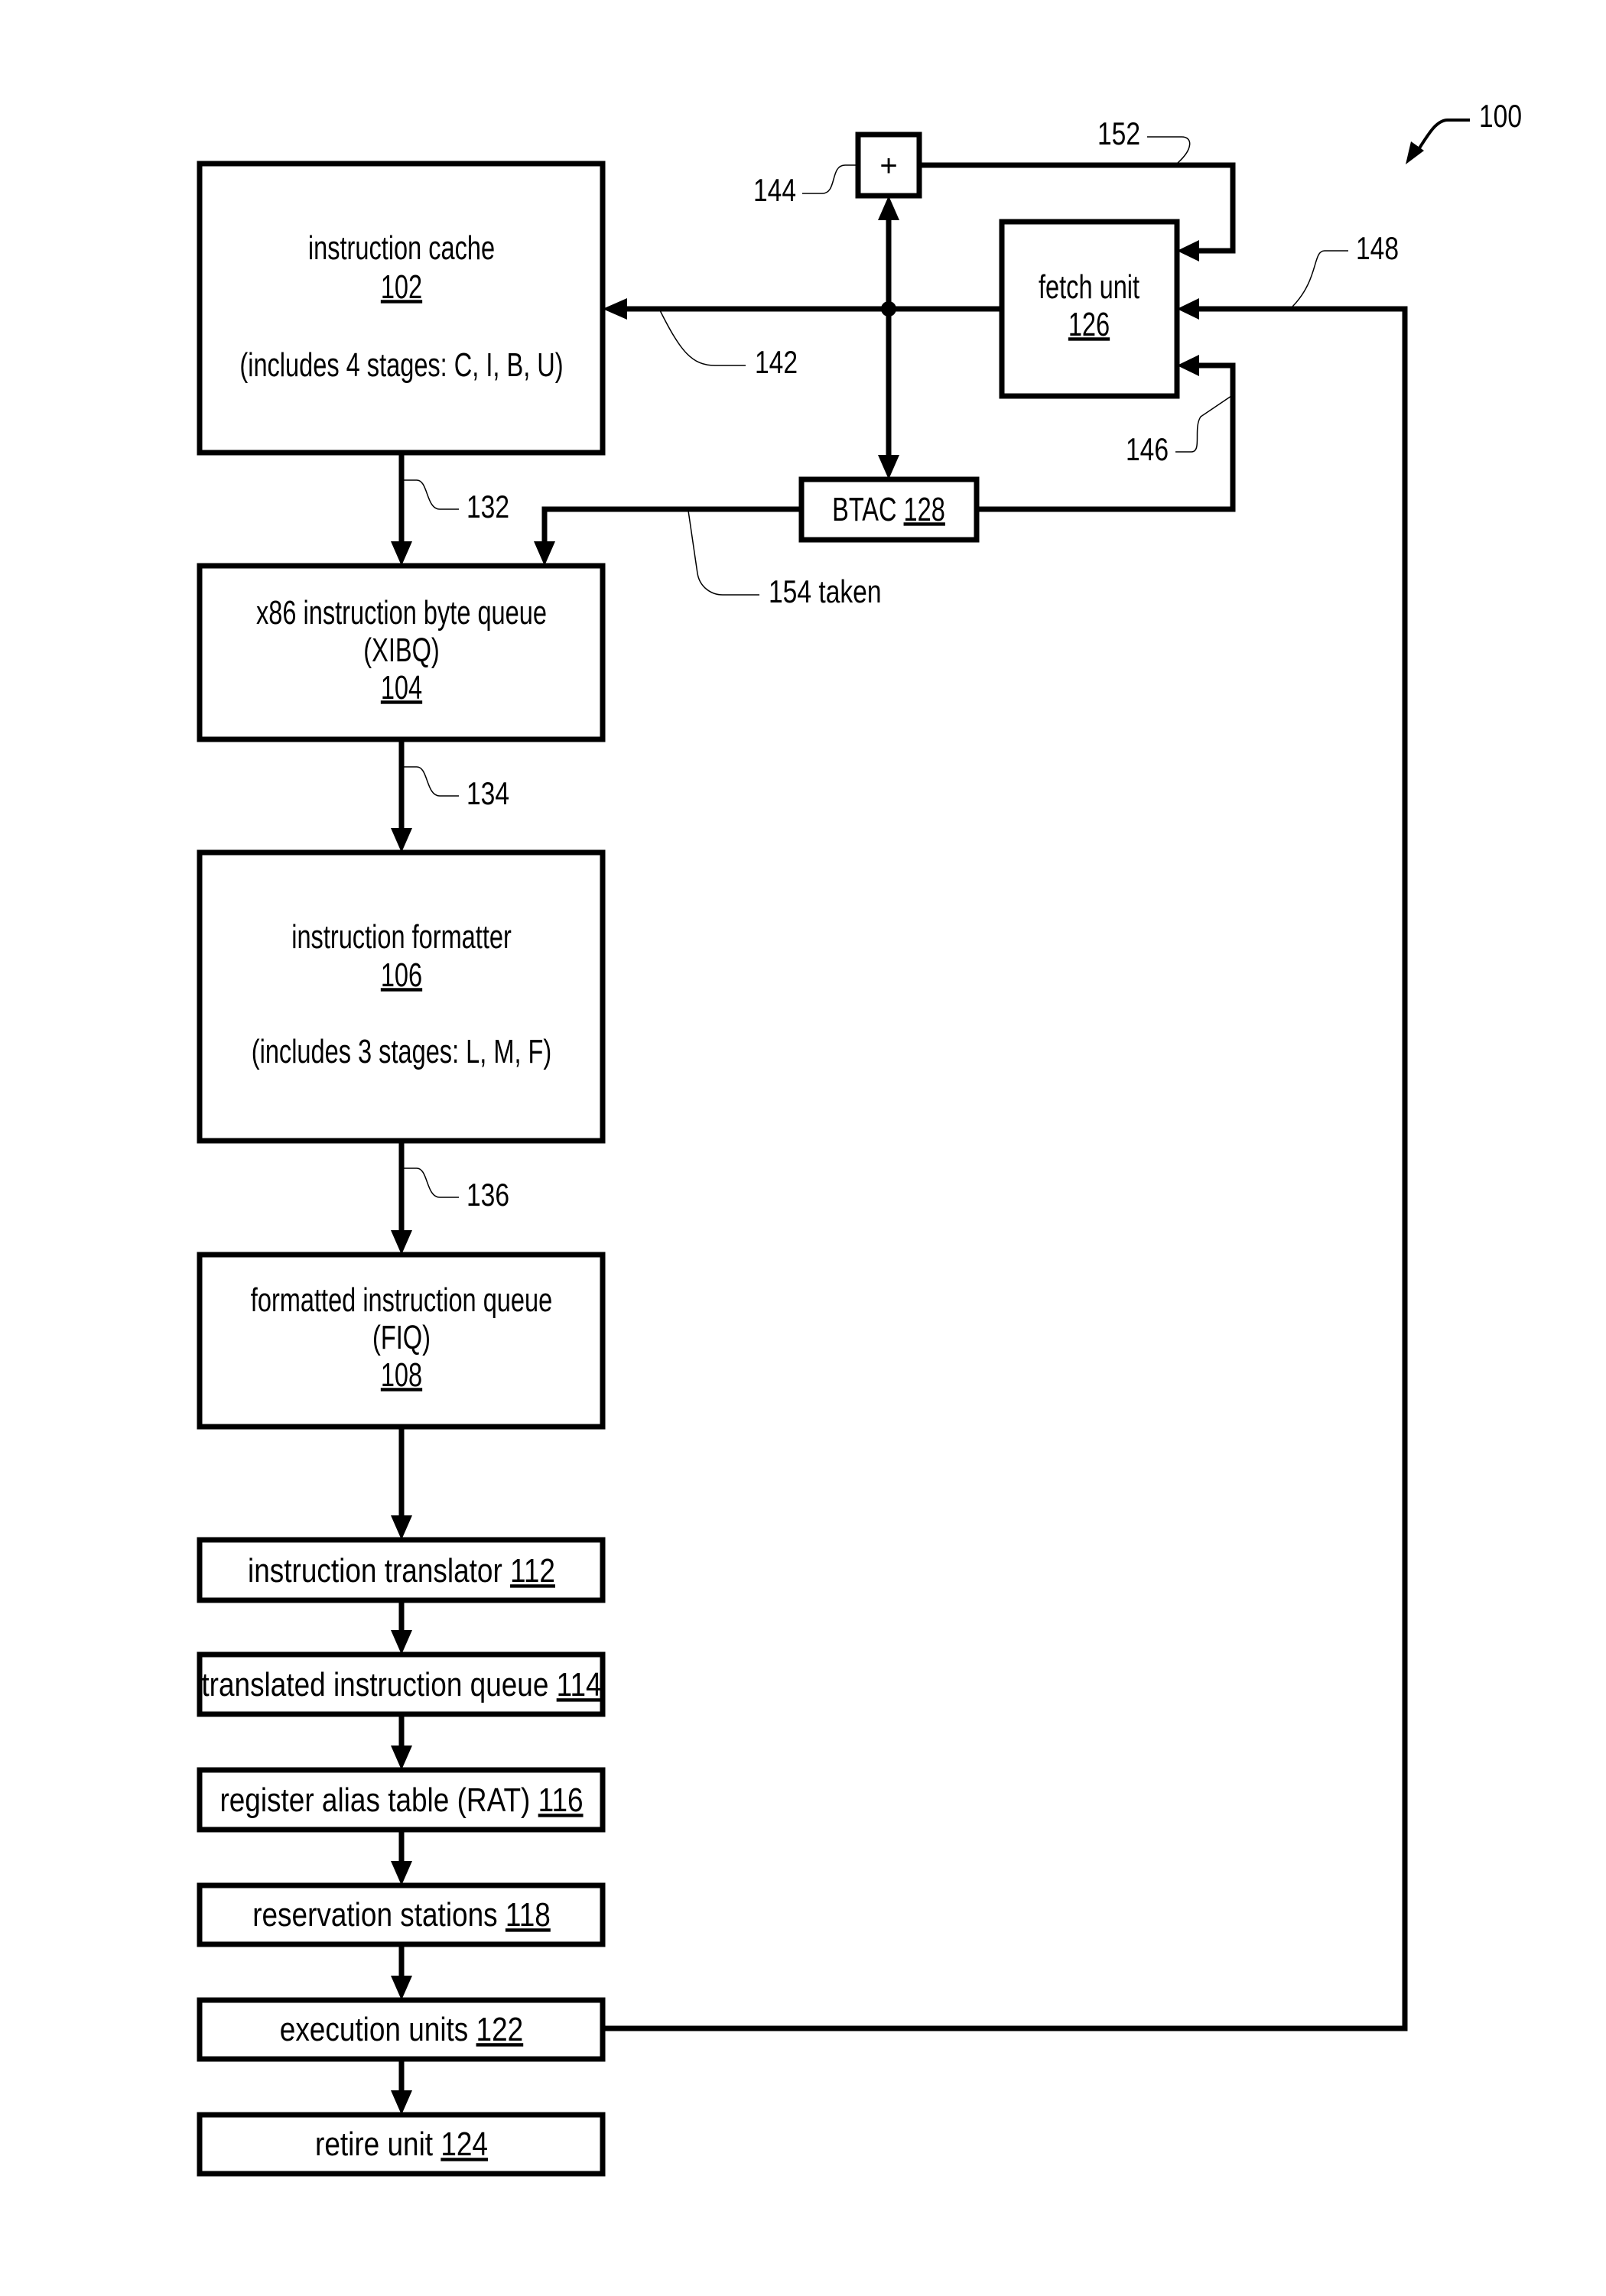 Image resolution: width=1606 pixels, height=2296 pixels. I want to click on label-136: 136, so click(488, 1195).